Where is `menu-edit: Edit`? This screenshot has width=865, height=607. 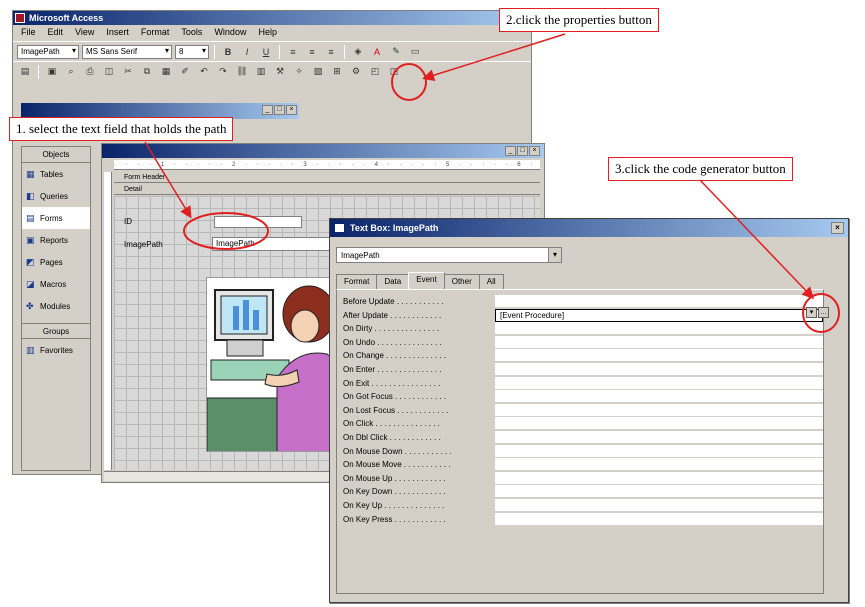
menu-edit: Edit is located at coordinates (56, 33).